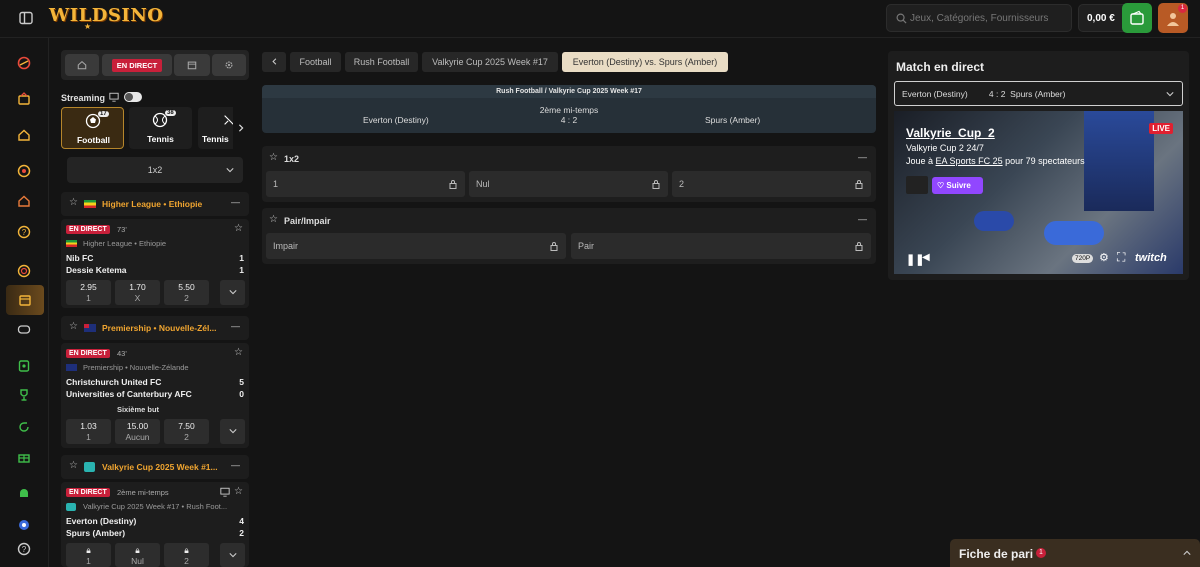 This screenshot has height=567, width=1200. Describe the element at coordinates (721, 246) in the screenshot. I see `bet-cell-locked: Pair` at that location.